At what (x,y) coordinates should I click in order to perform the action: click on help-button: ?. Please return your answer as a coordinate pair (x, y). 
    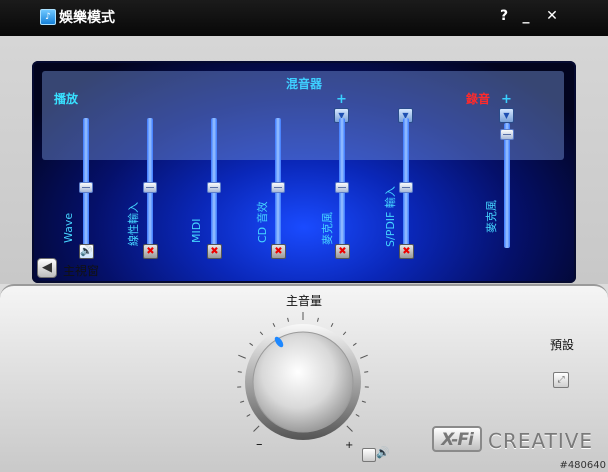
    Looking at the image, I should click on (504, 16).